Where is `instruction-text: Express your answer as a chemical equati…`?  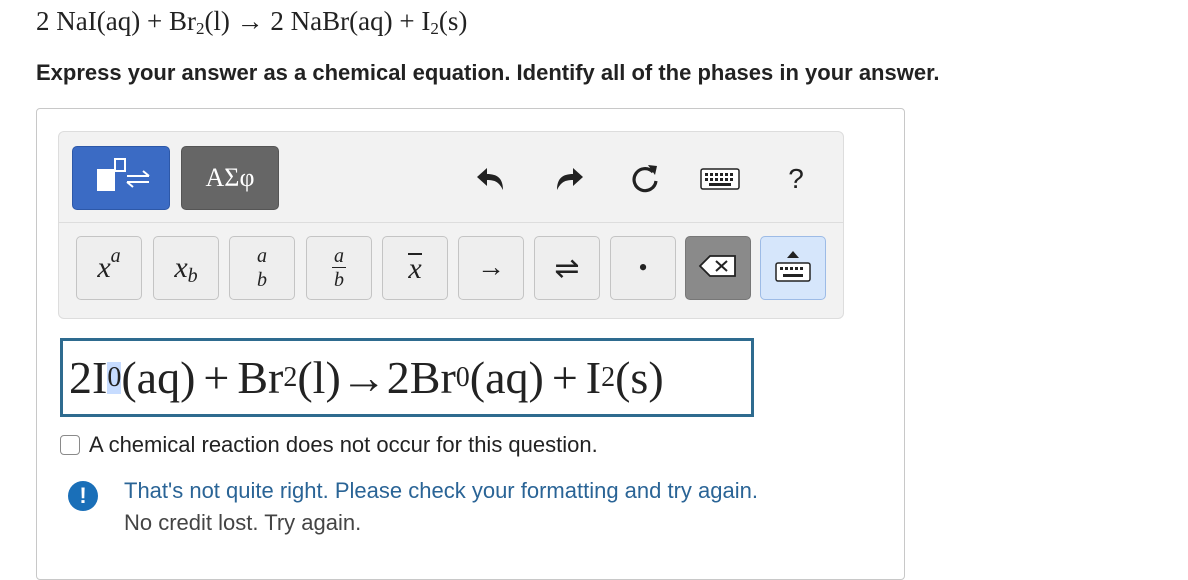 instruction-text: Express your answer as a chemical equati… is located at coordinates (488, 72).